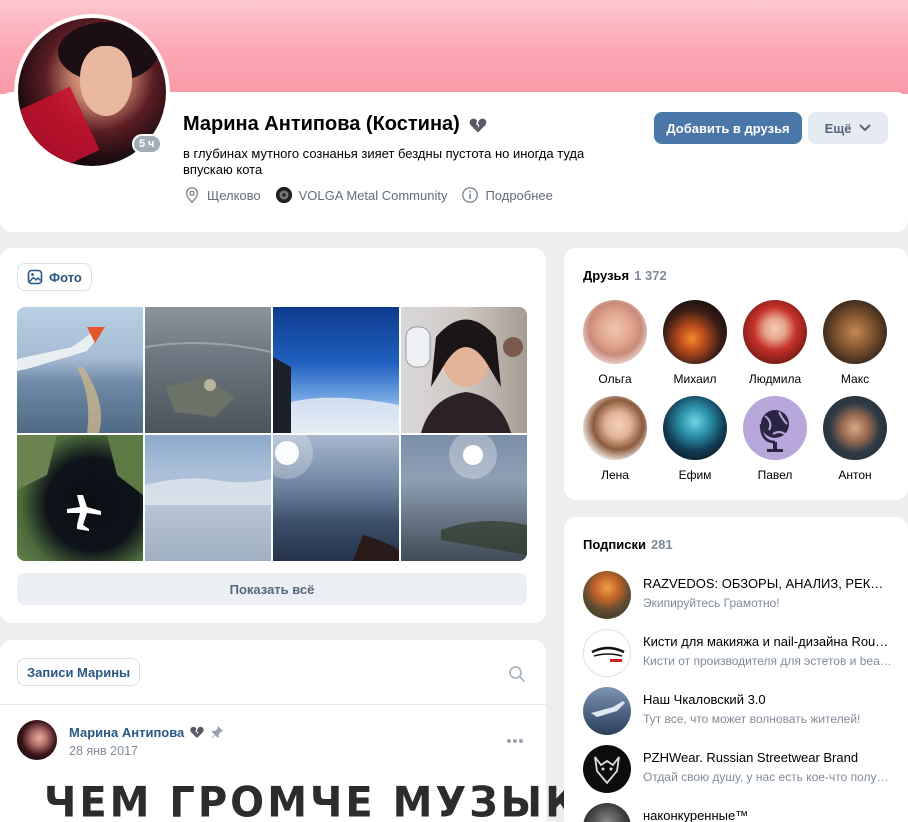  I want to click on community-item: VOLGA Metal Community, so click(361, 195).